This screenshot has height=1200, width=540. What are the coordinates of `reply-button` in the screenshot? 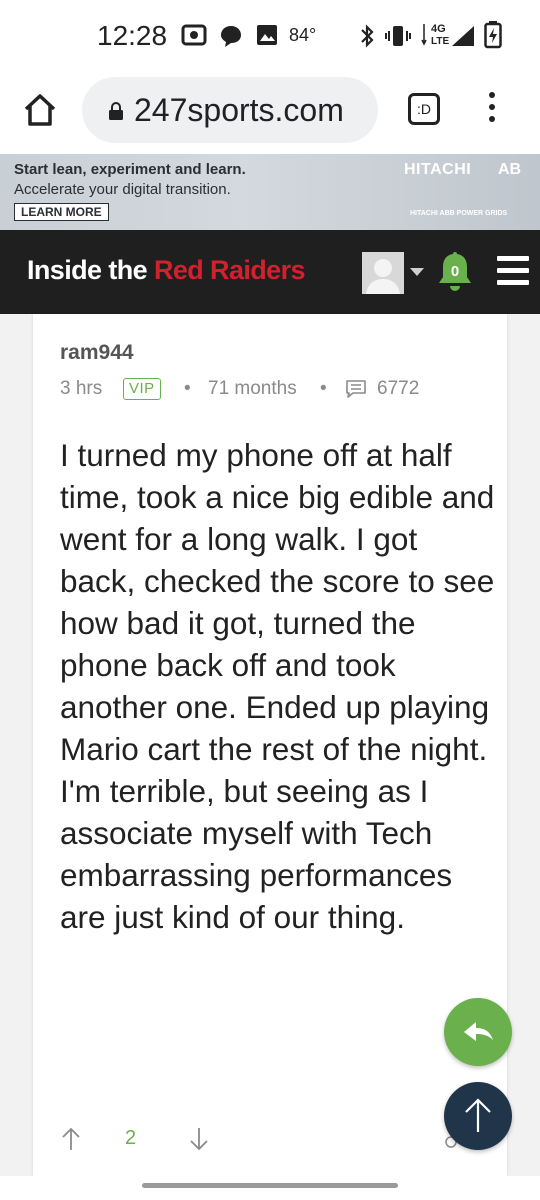 It's located at (478, 1032).